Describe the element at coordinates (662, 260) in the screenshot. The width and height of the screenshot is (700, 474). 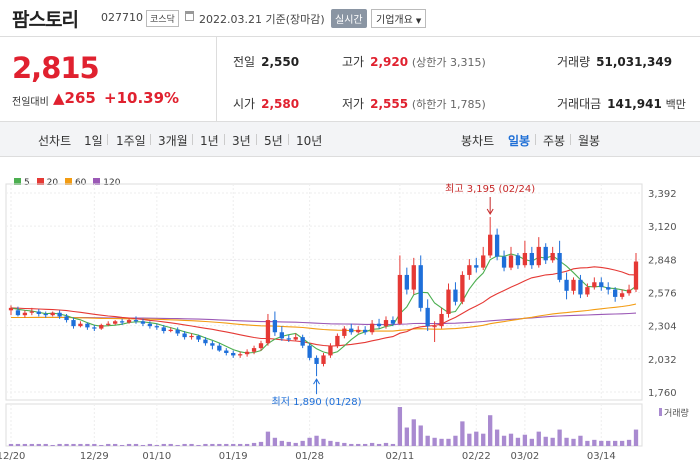
I see `y-tick-label: 2,848` at that location.